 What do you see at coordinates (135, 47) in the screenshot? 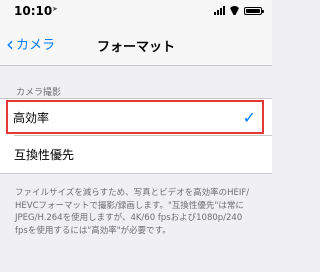
I see `page-title: フォーマット` at bounding box center [135, 47].